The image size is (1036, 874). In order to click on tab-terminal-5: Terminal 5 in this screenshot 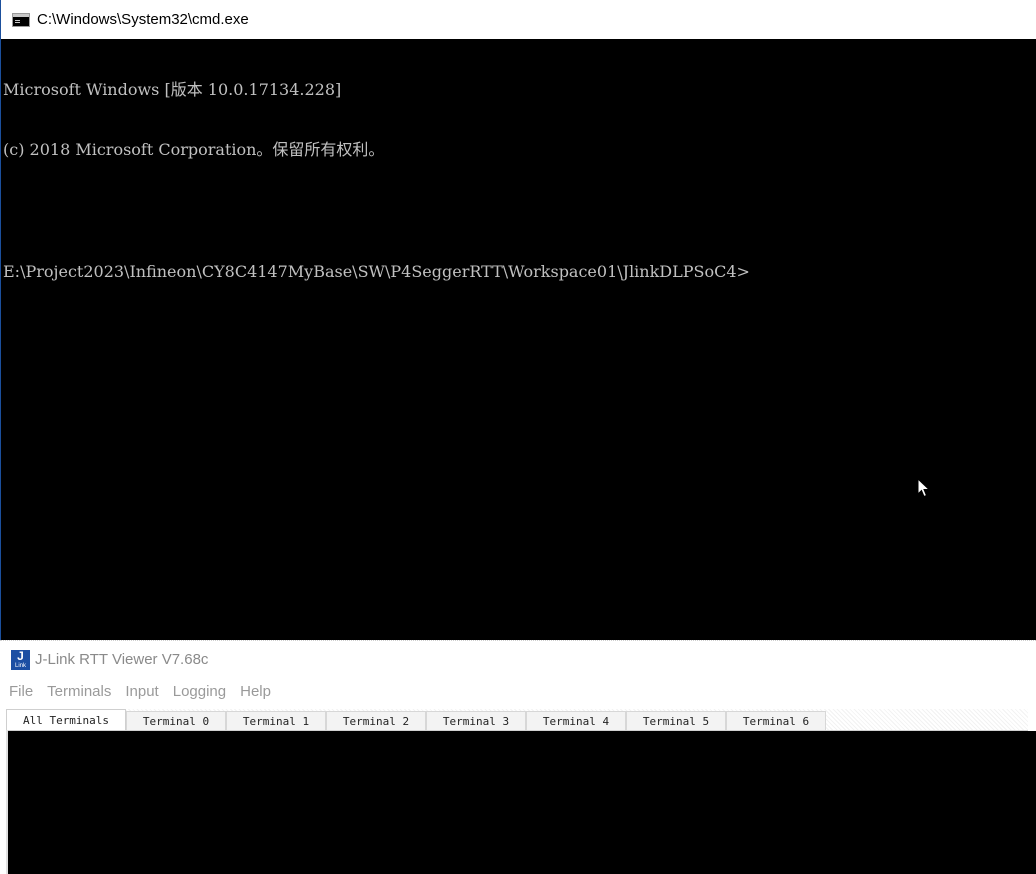, I will do `click(676, 720)`.